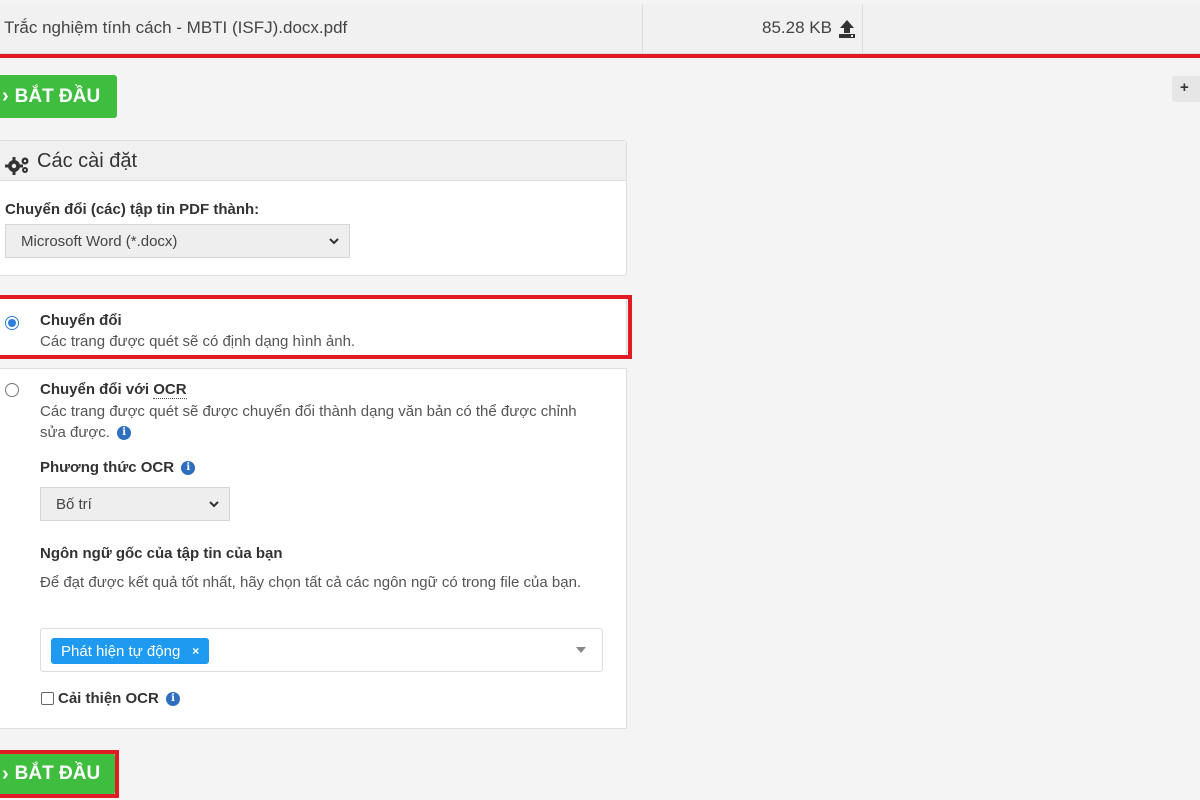 Image resolution: width=1200 pixels, height=800 pixels. Describe the element at coordinates (87, 161) in the screenshot. I see `settings-title: Các cài đặt` at that location.